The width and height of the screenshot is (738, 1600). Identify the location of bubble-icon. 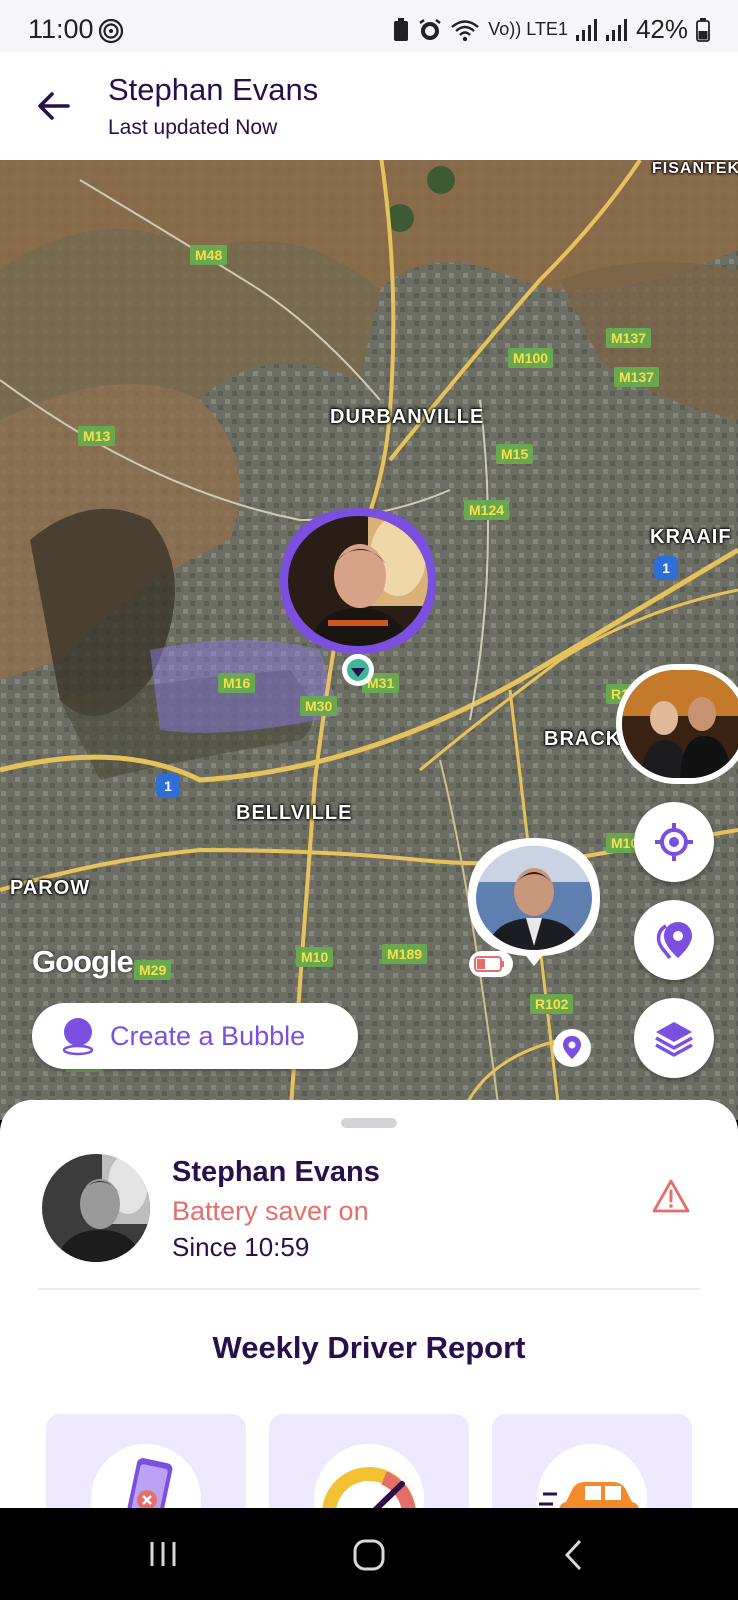
(78, 1037).